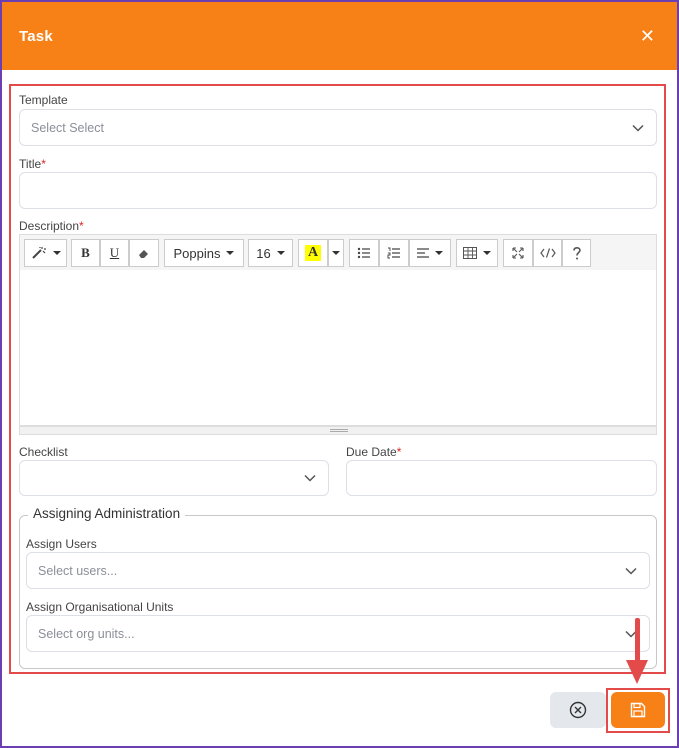 The width and height of the screenshot is (679, 748). What do you see at coordinates (43, 452) in the screenshot?
I see `checklist-label: Checklist` at bounding box center [43, 452].